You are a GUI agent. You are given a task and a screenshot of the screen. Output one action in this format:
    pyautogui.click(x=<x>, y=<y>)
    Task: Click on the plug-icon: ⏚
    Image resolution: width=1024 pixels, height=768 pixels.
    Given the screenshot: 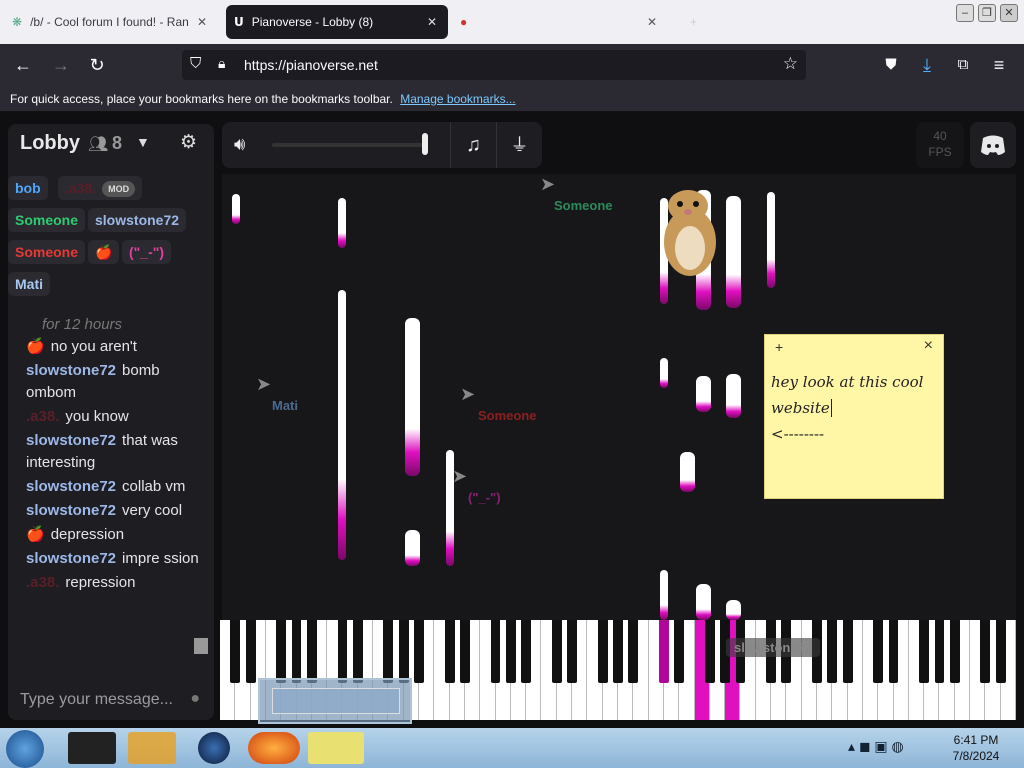 What is the action you would take?
    pyautogui.click(x=519, y=145)
    